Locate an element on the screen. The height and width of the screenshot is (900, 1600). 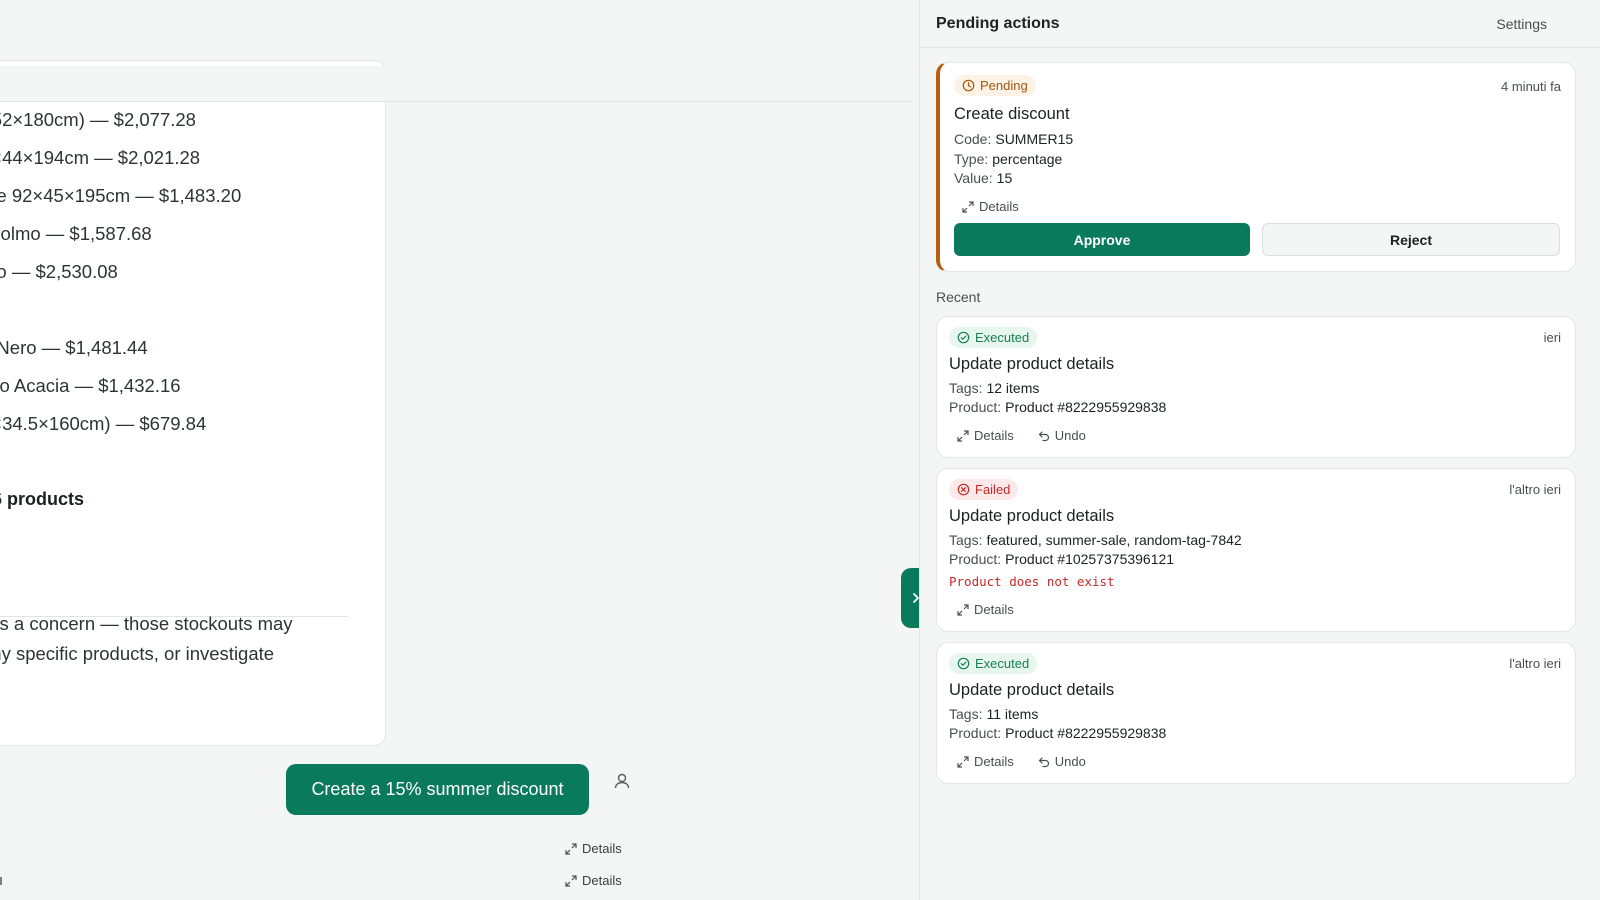
panel-title: Pending actions is located at coordinates (998, 23).